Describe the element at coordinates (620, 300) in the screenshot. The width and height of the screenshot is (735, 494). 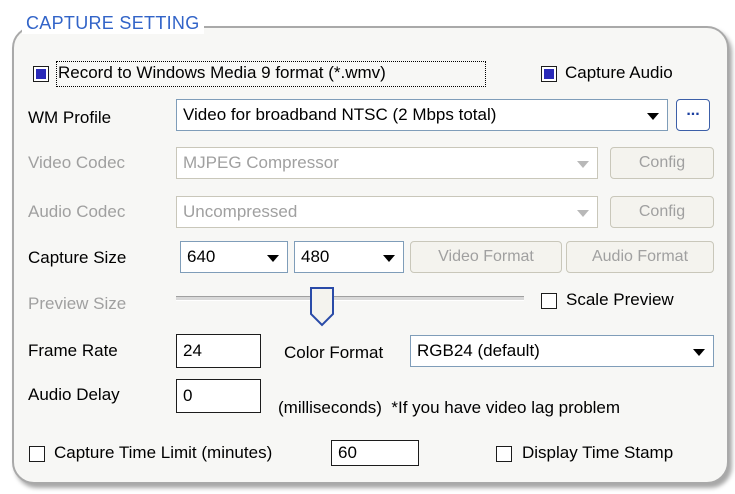
I see `scale-preview-label: Scale Preview` at that location.